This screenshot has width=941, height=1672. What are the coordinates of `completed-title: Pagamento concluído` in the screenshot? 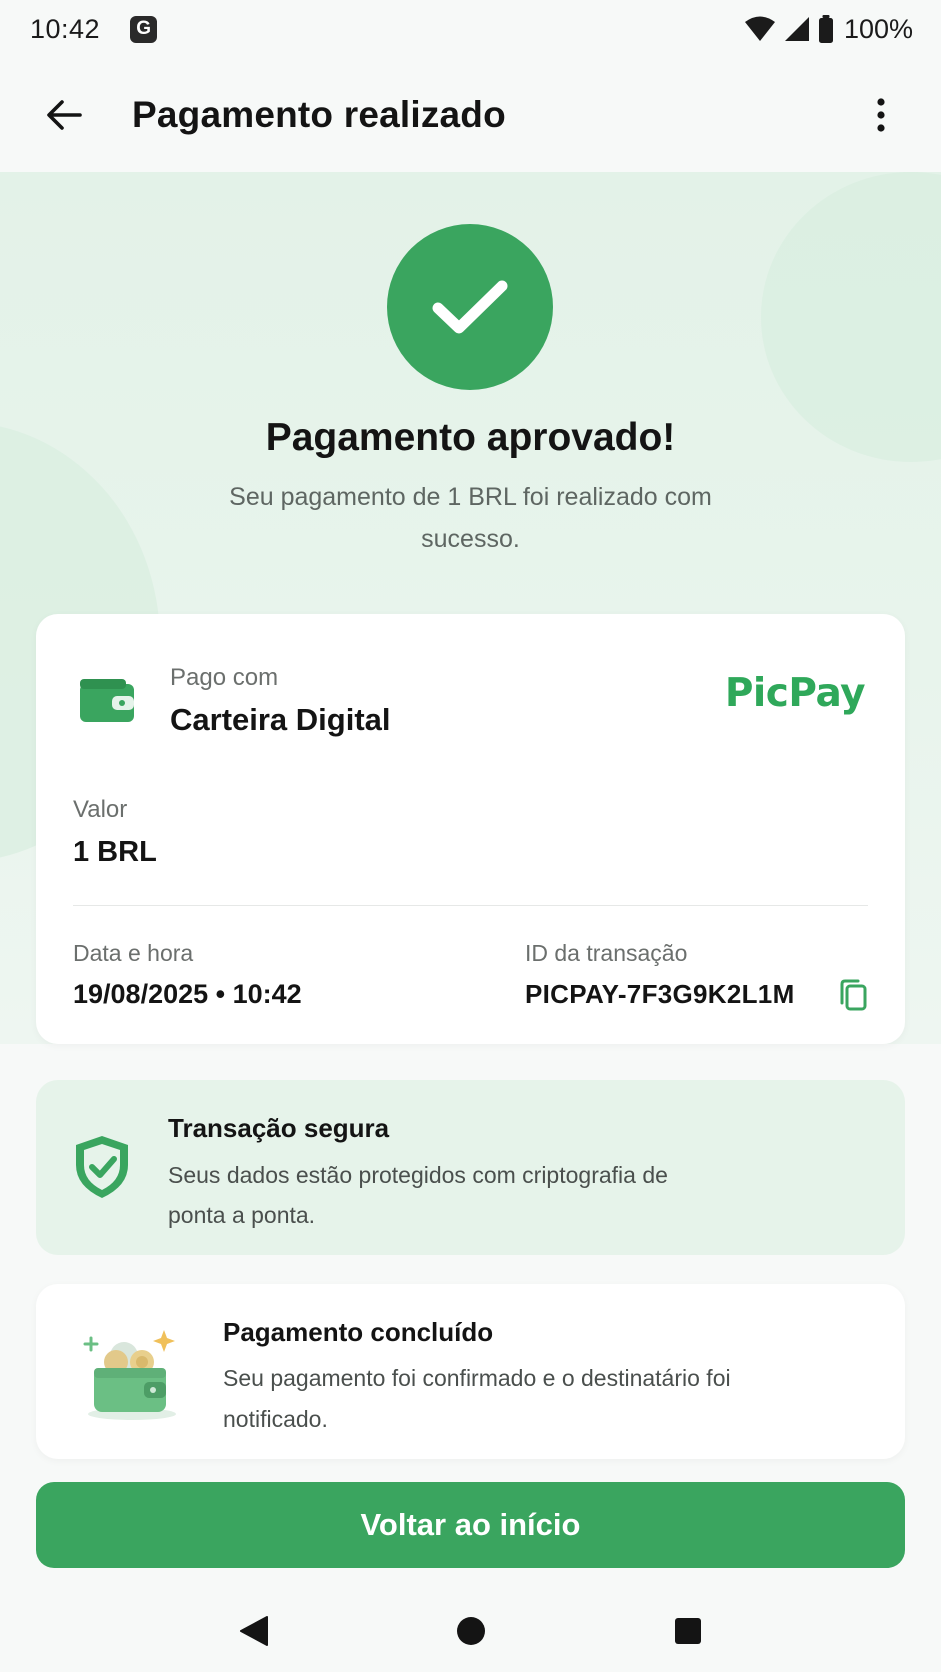 It's located at (358, 1332).